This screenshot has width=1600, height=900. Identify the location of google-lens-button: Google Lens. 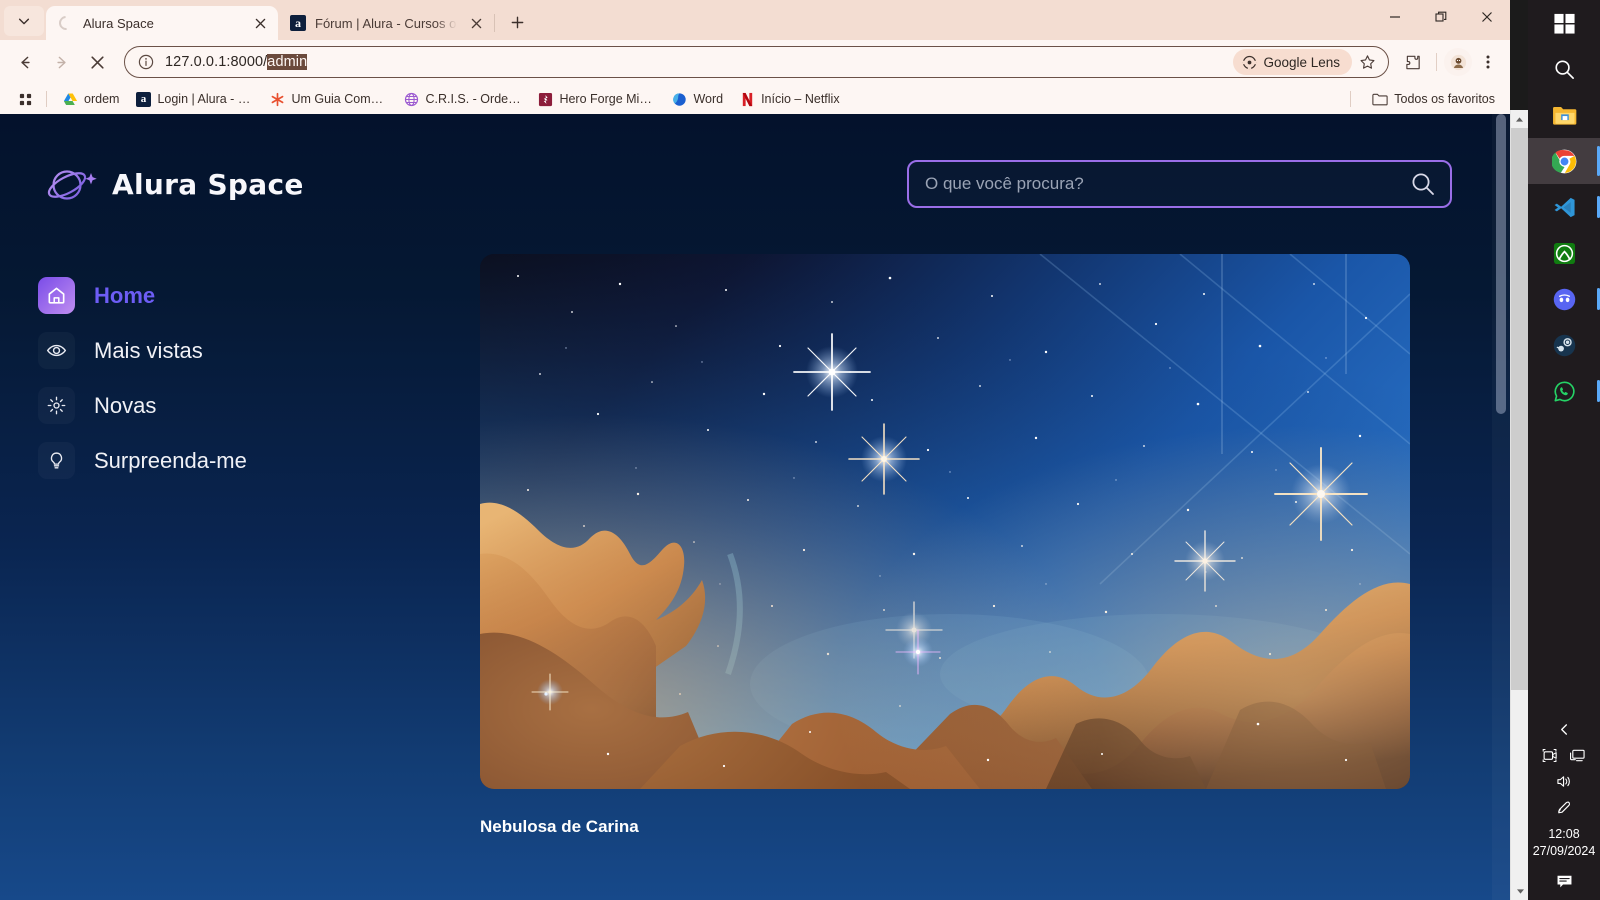
(1292, 62).